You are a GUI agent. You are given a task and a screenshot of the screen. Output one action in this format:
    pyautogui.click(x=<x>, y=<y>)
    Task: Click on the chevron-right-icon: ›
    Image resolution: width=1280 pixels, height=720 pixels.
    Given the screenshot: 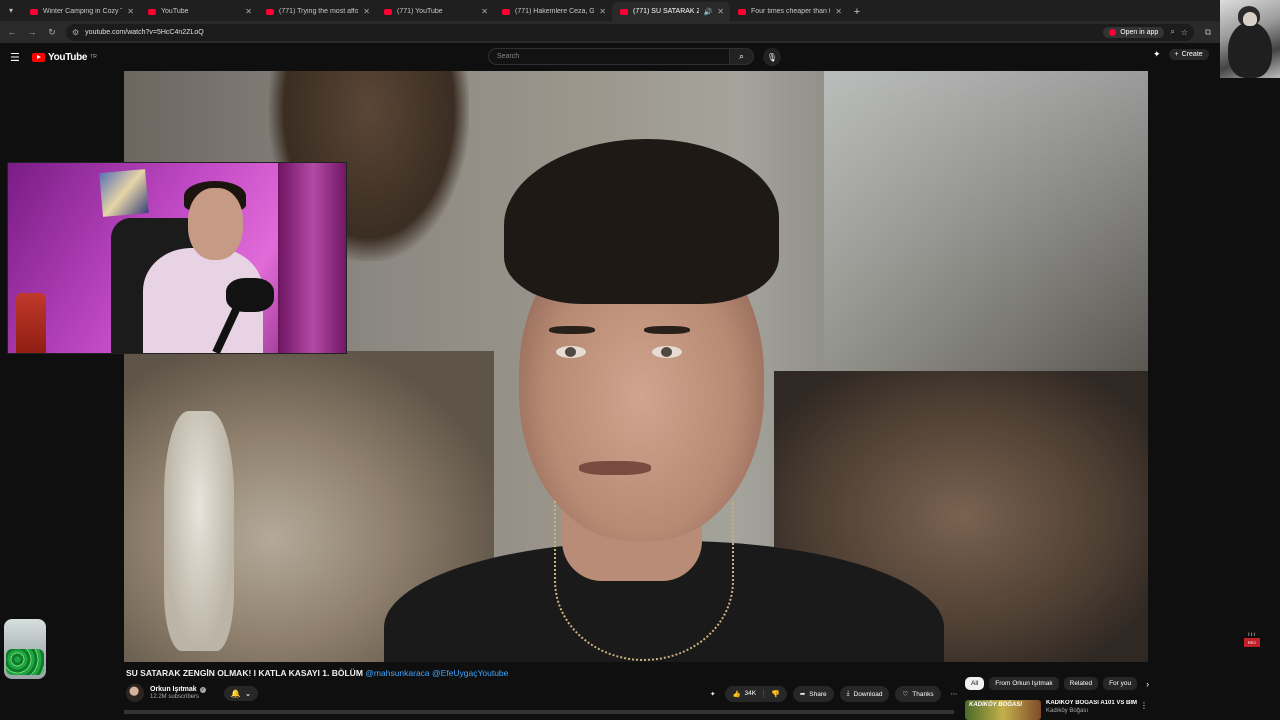 What is the action you would take?
    pyautogui.click(x=1147, y=684)
    